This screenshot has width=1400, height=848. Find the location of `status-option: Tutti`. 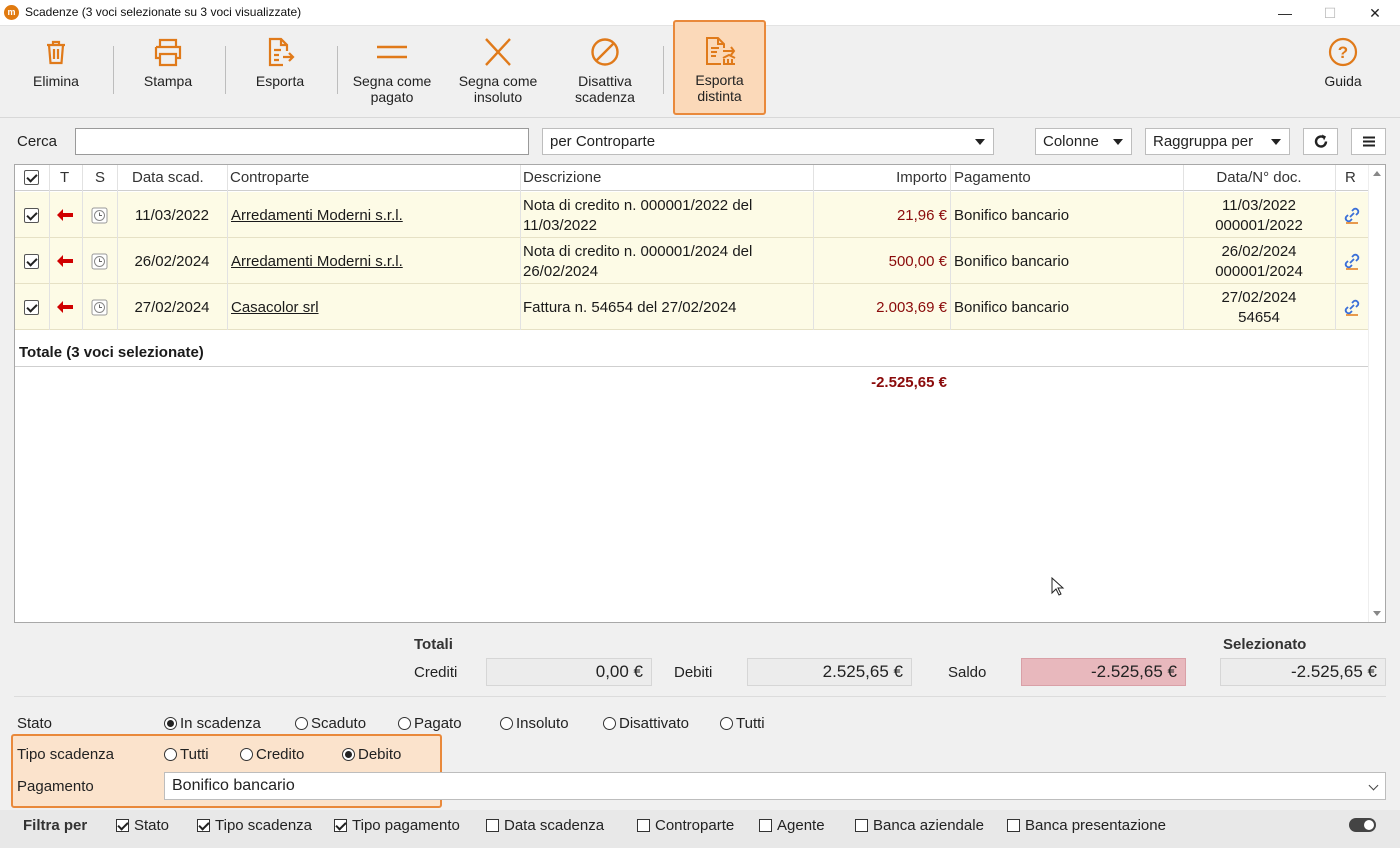

status-option: Tutti is located at coordinates (742, 723).